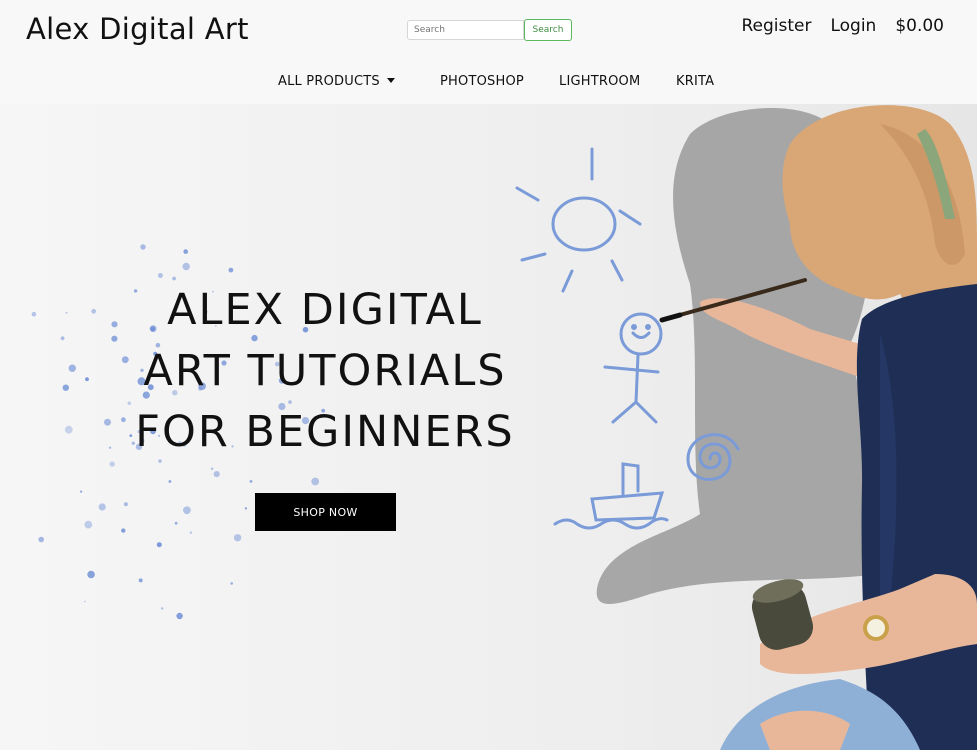 This screenshot has width=977, height=750. Describe the element at coordinates (137, 29) in the screenshot. I see `brand-logo: Alex Digital Art` at that location.